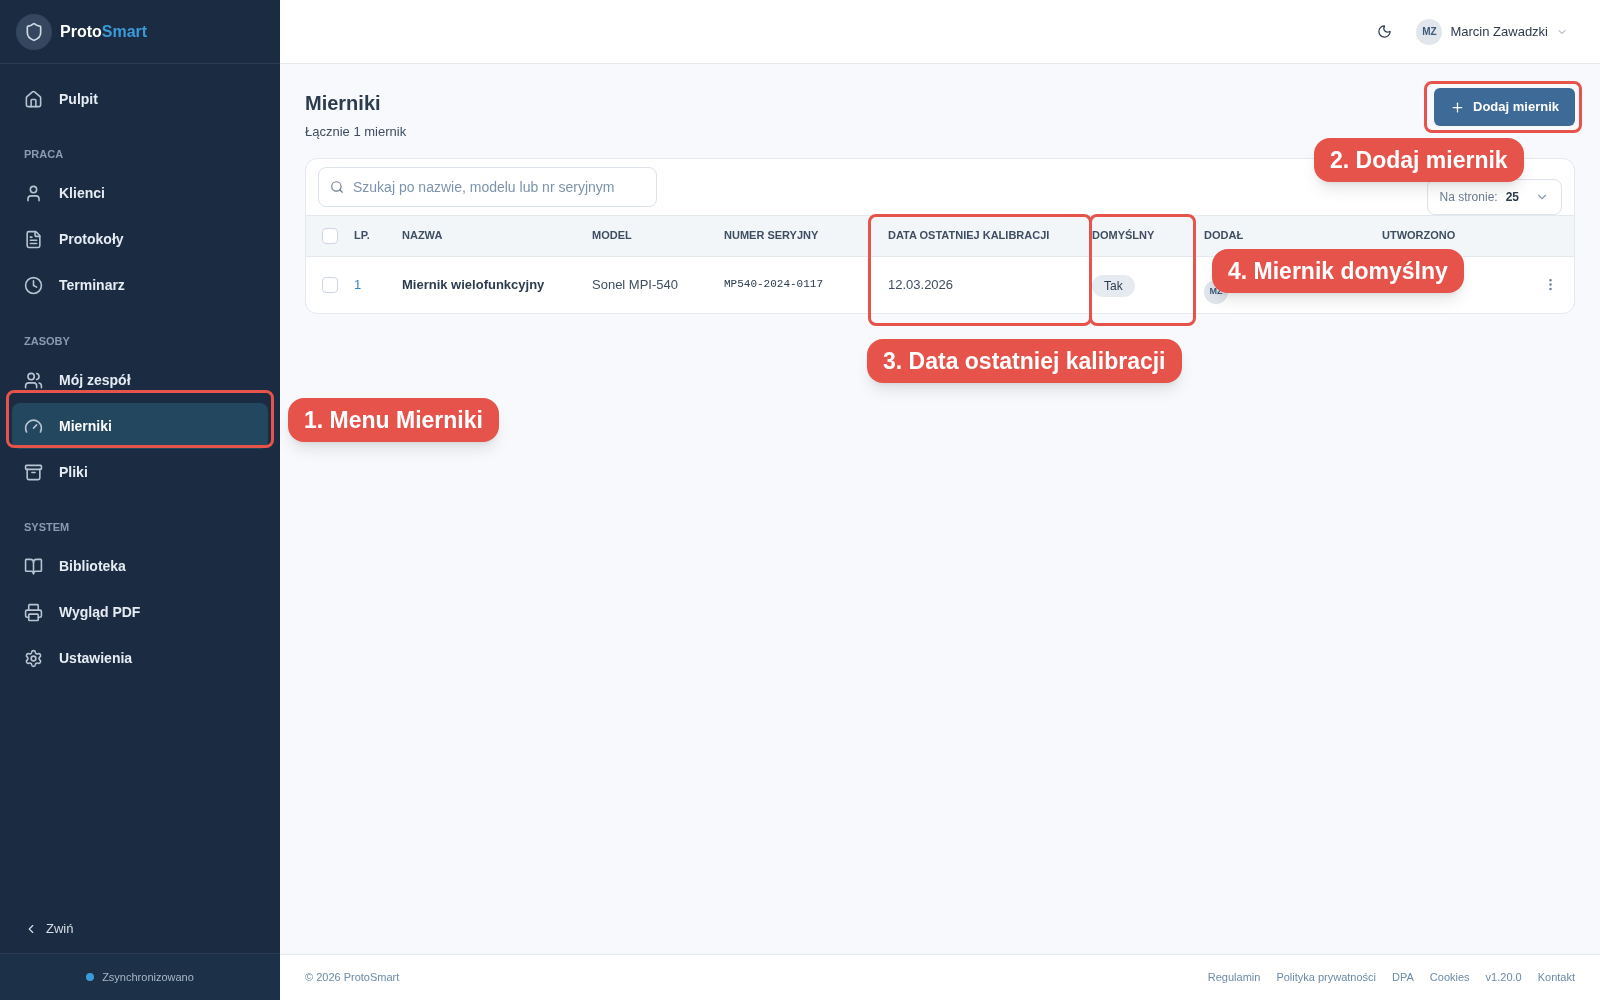 The image size is (1600, 1000). I want to click on column-header: NAZWA, so click(423, 236).